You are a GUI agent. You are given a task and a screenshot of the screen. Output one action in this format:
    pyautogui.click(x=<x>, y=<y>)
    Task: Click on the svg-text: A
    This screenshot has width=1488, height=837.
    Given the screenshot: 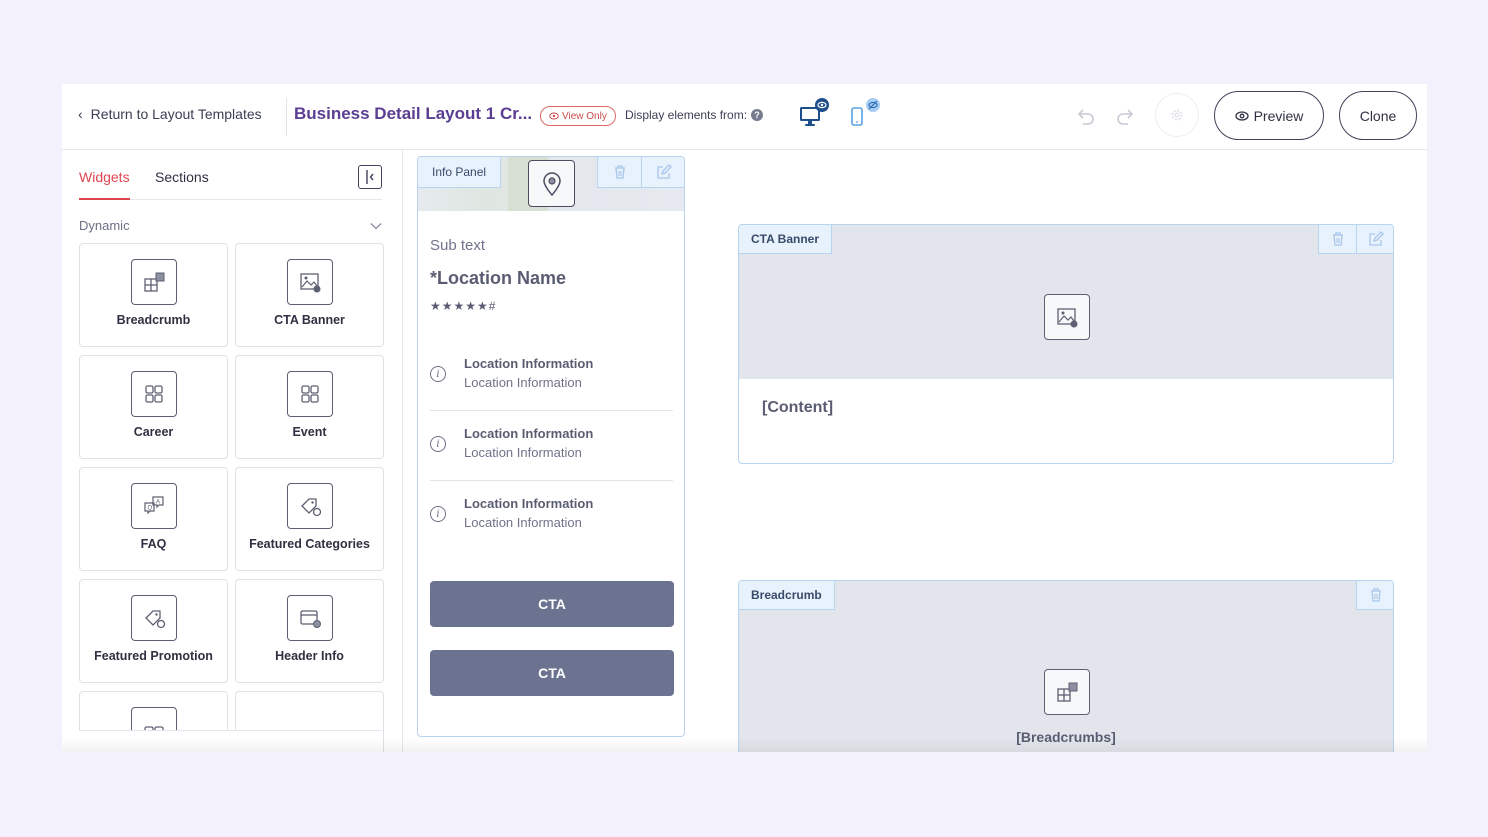 What is the action you would take?
    pyautogui.click(x=158, y=503)
    